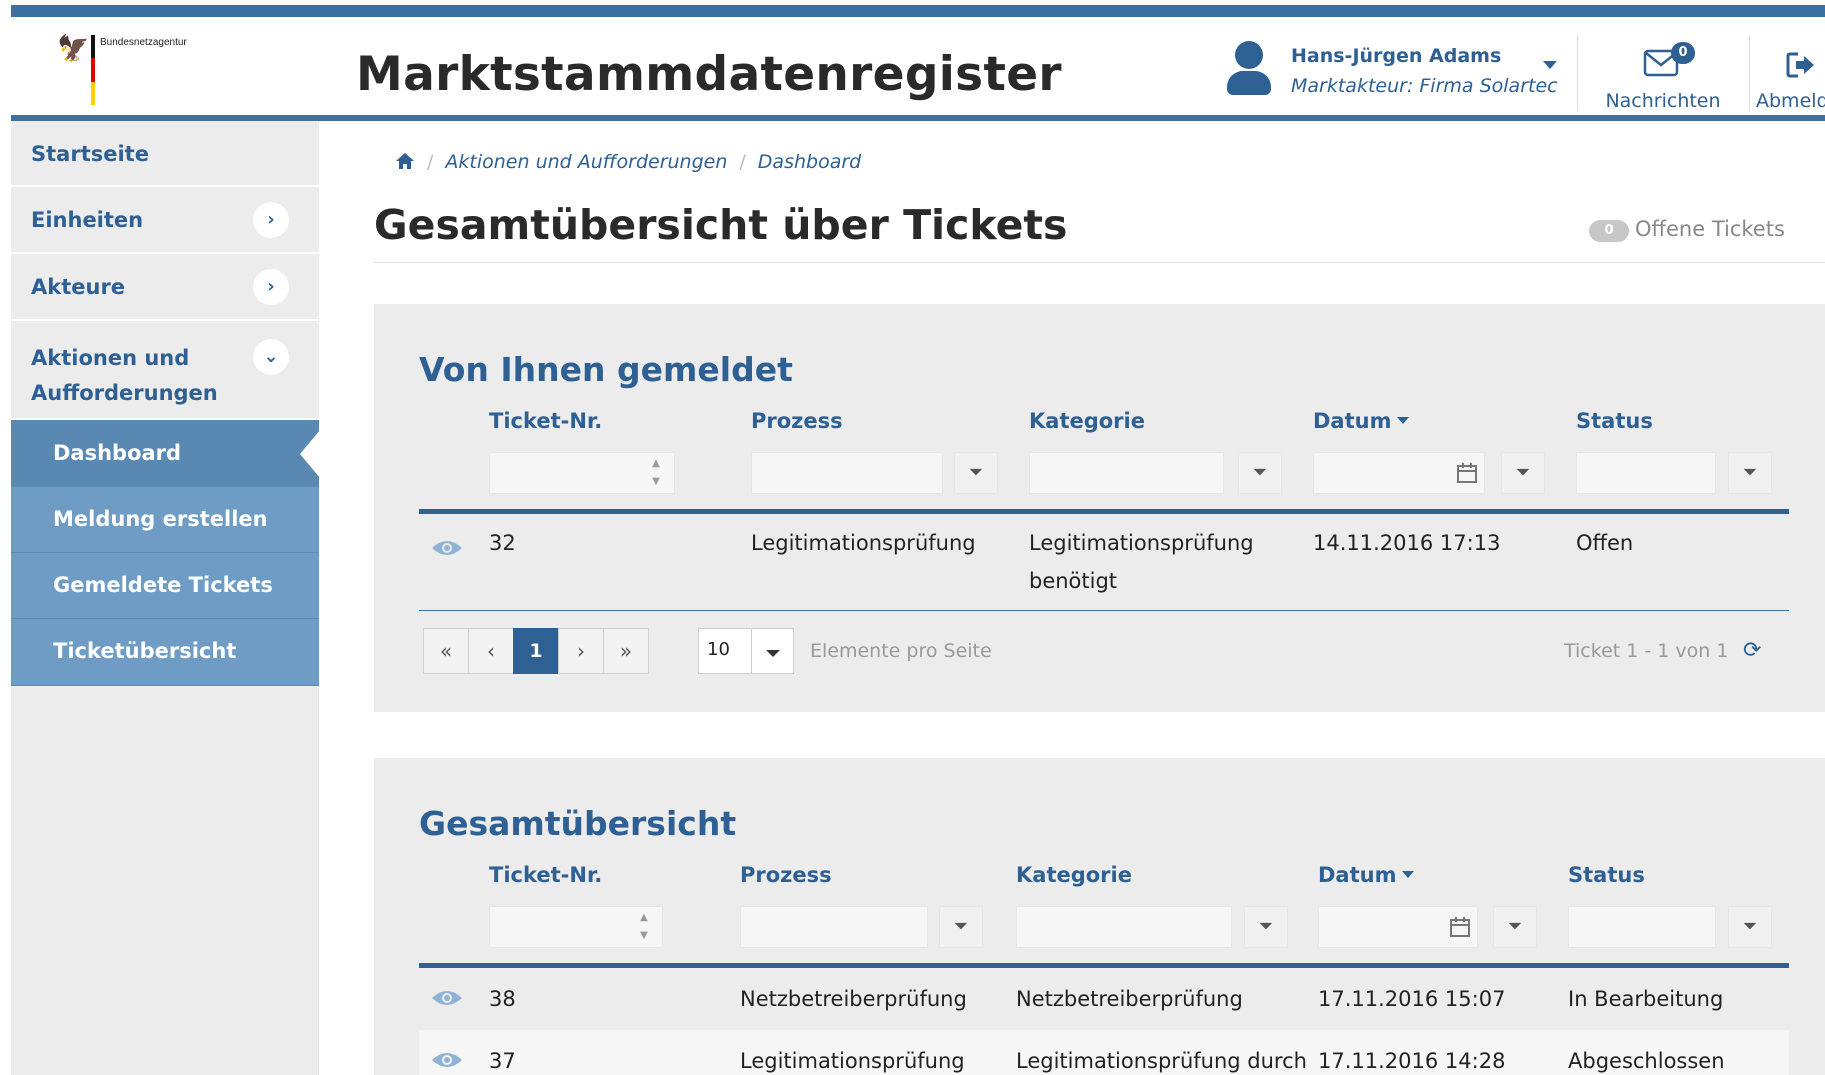 The width and height of the screenshot is (1825, 1075). What do you see at coordinates (1408, 874) in the screenshot?
I see `sort-desc-icon` at bounding box center [1408, 874].